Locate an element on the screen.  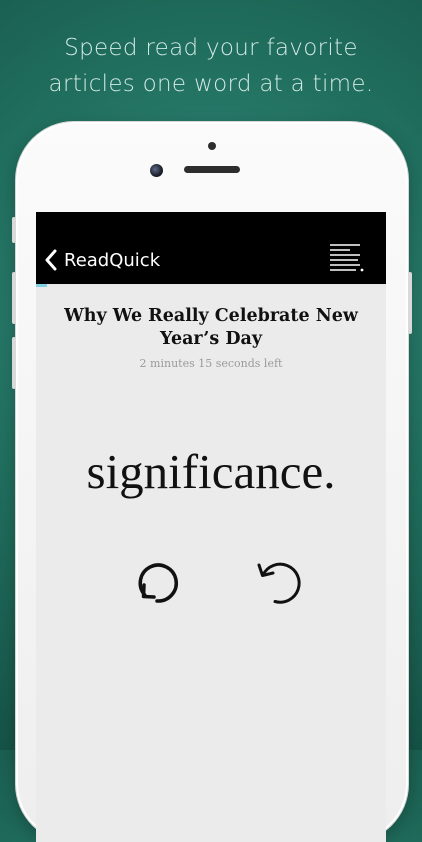
front-camera is located at coordinates (156, 170).